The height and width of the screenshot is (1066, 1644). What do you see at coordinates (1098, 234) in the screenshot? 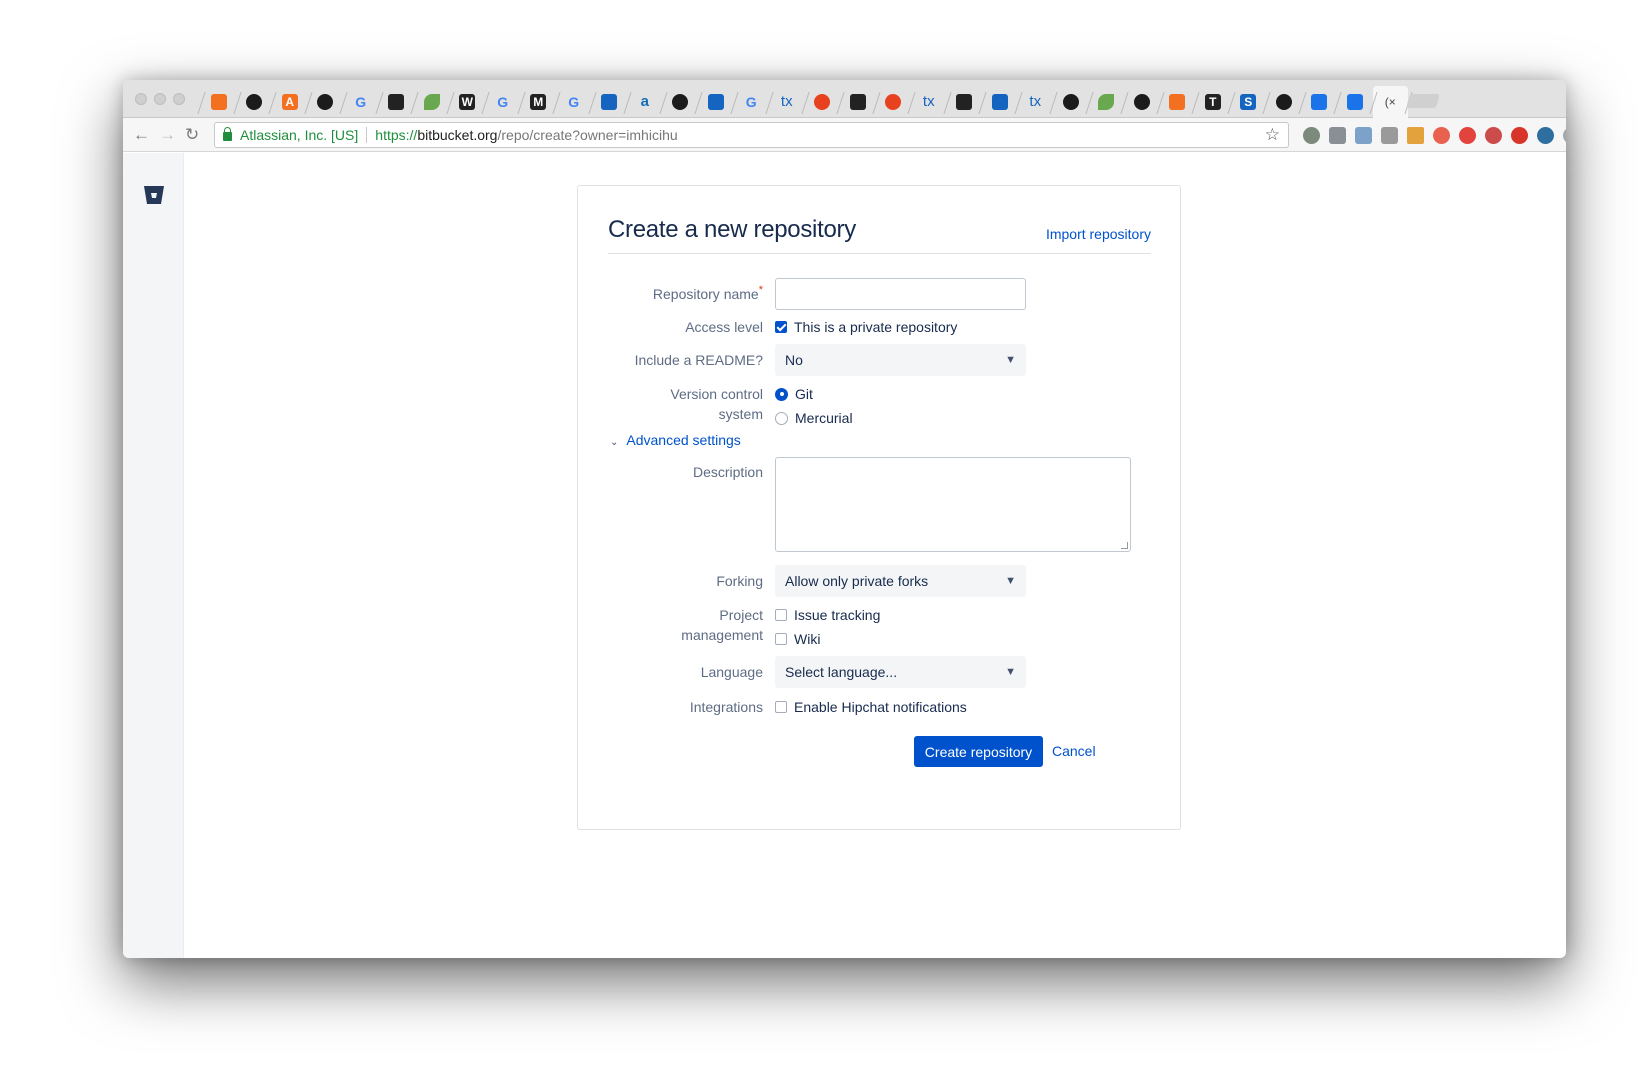
I see `import-repository-link: Import repository` at bounding box center [1098, 234].